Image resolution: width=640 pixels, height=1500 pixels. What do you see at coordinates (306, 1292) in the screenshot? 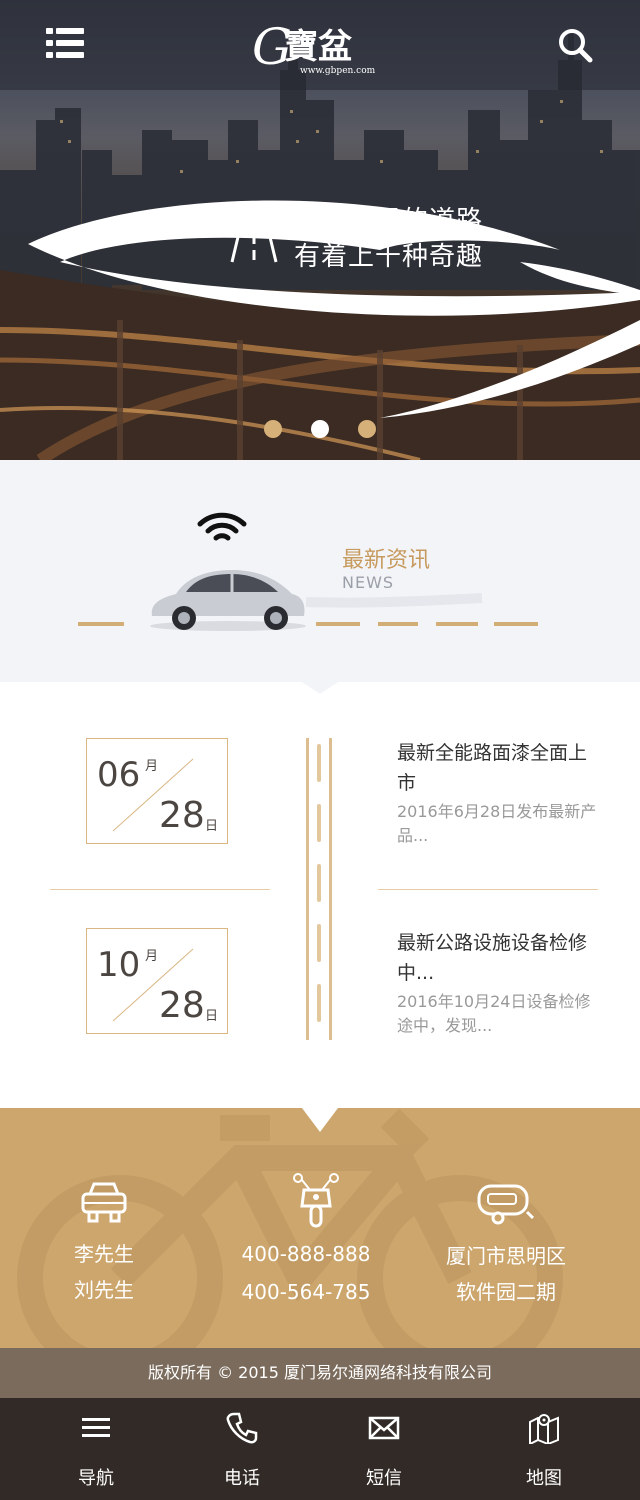
I see `contact-phone-2: 400-564-785` at bounding box center [306, 1292].